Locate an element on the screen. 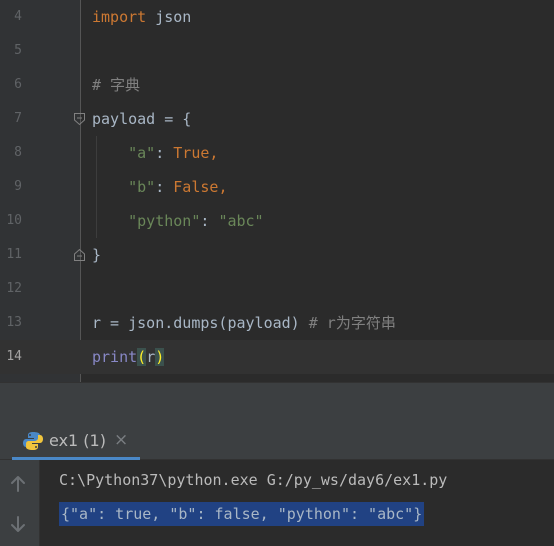  code-text: print(r) is located at coordinates (128, 357).